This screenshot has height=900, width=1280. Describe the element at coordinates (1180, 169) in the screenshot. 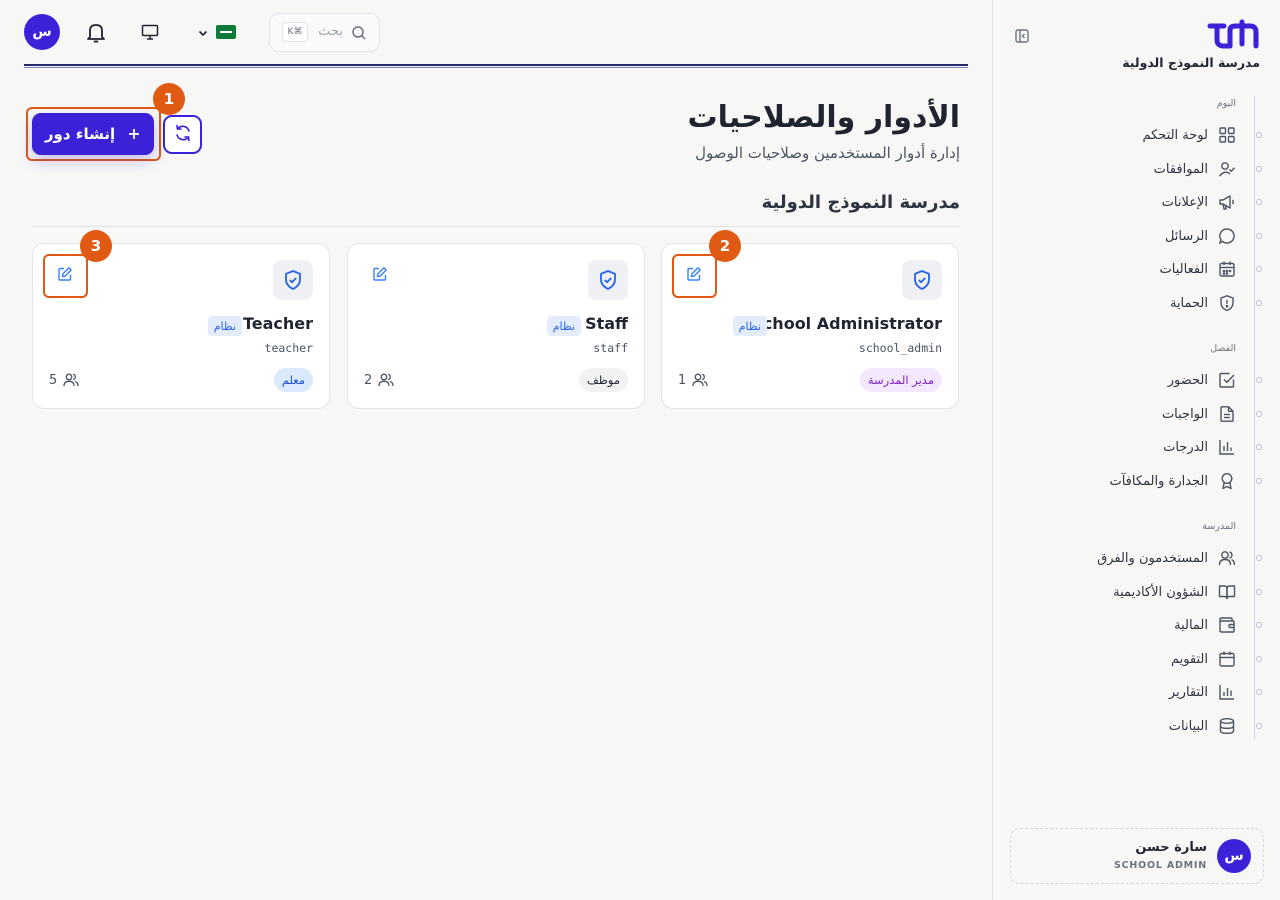

I see `nav-label: الموافقات` at that location.